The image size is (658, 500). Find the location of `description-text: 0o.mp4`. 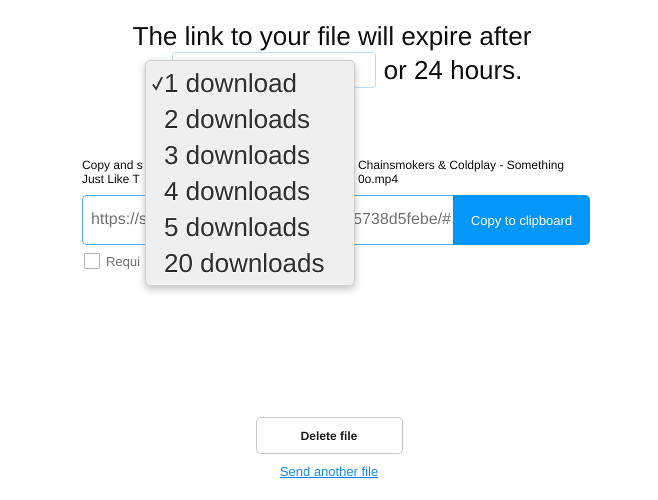

description-text: 0o.mp4 is located at coordinates (378, 179).